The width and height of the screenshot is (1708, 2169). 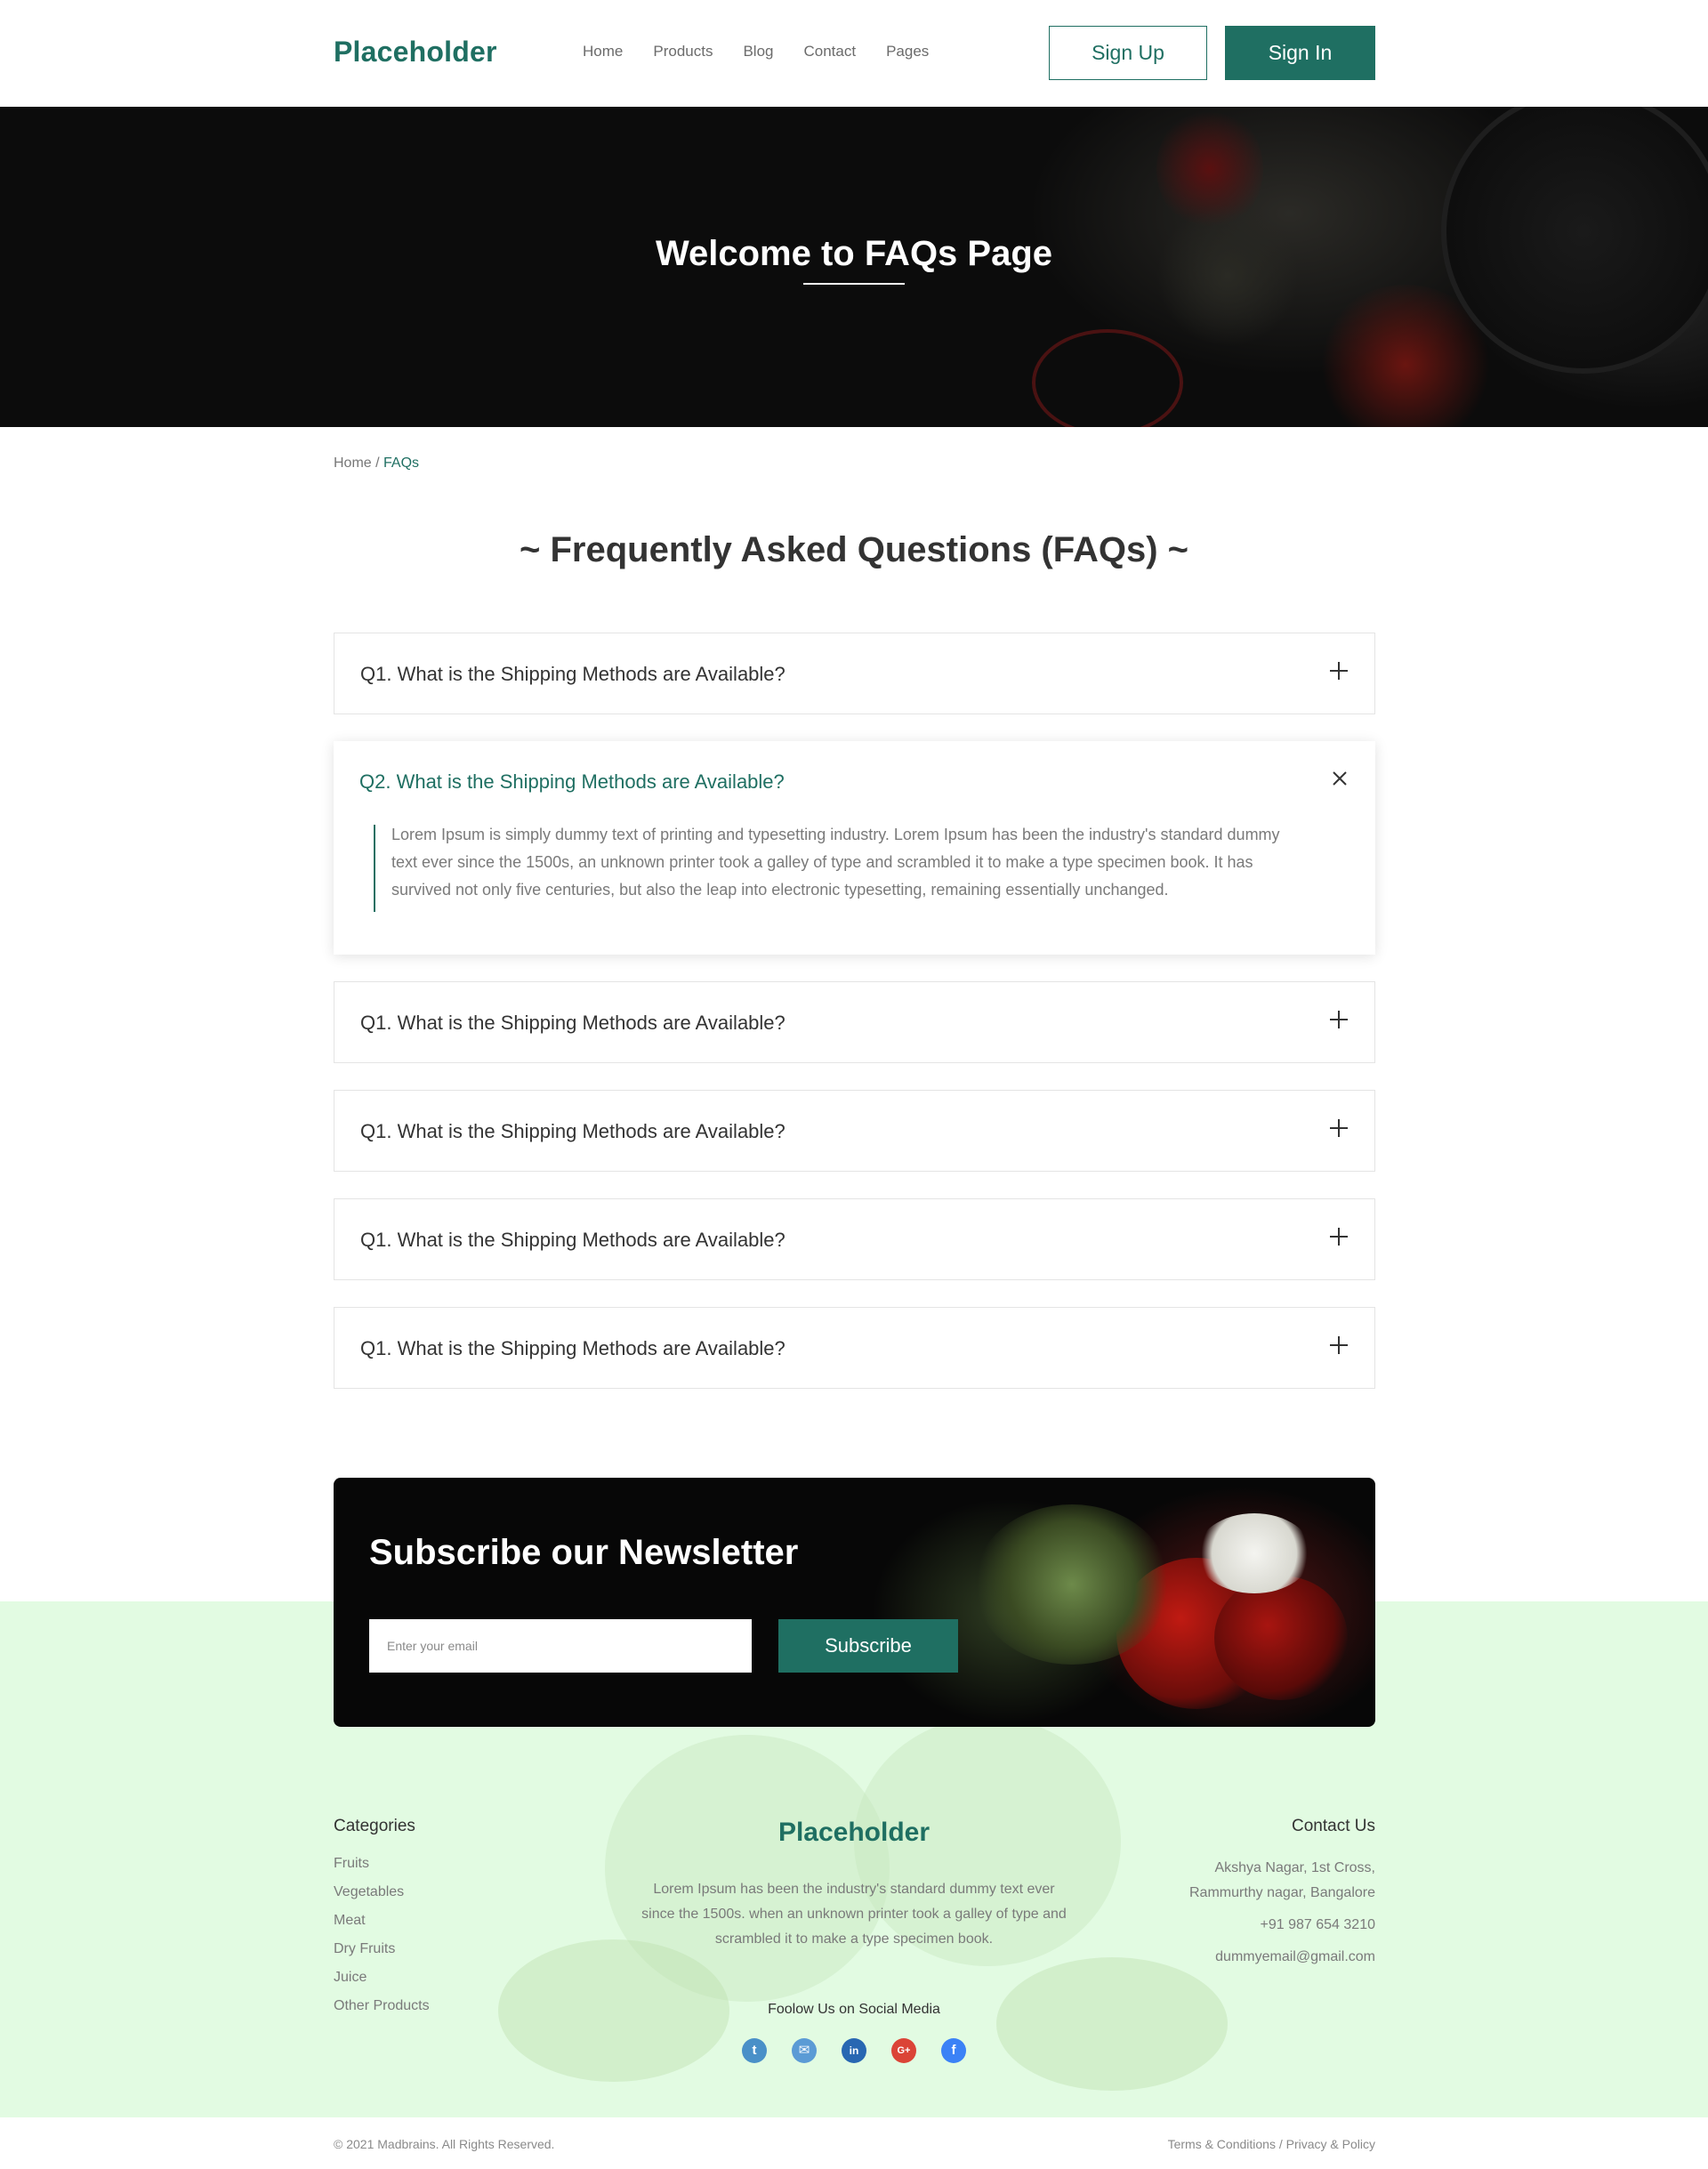 I want to click on newsletter-title: Subscribe our Newsletter, so click(x=584, y=1552).